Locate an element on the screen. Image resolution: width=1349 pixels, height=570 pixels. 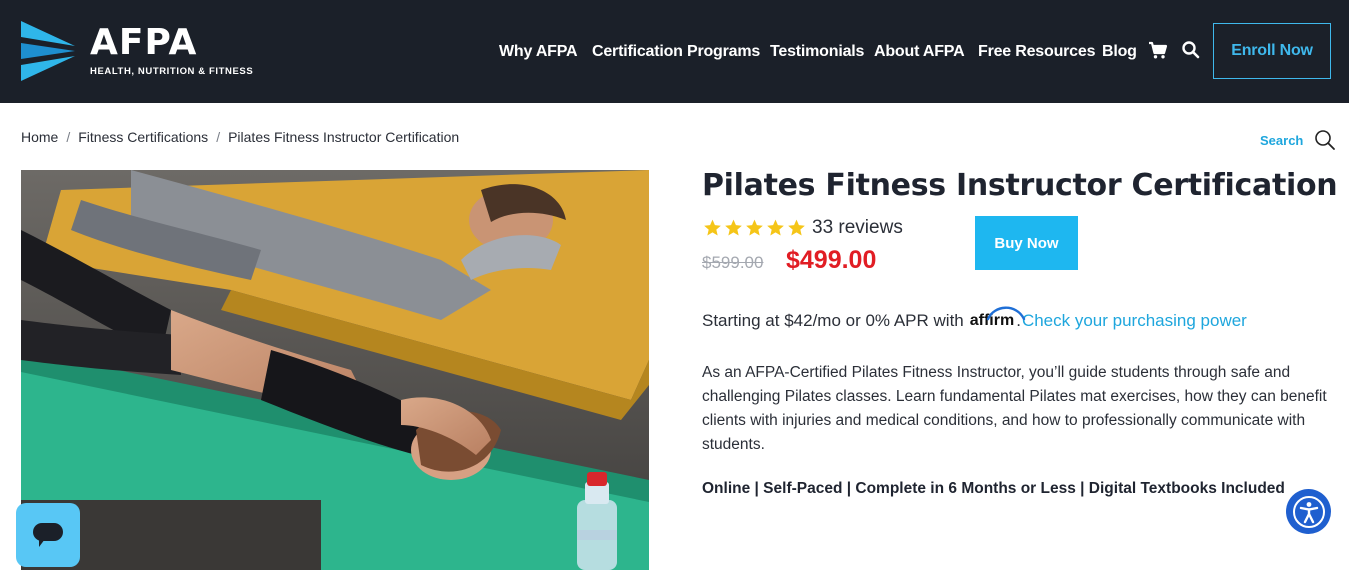
breadcrumb-fitness-certifications: Fitness Certifications is located at coordinates (143, 137).